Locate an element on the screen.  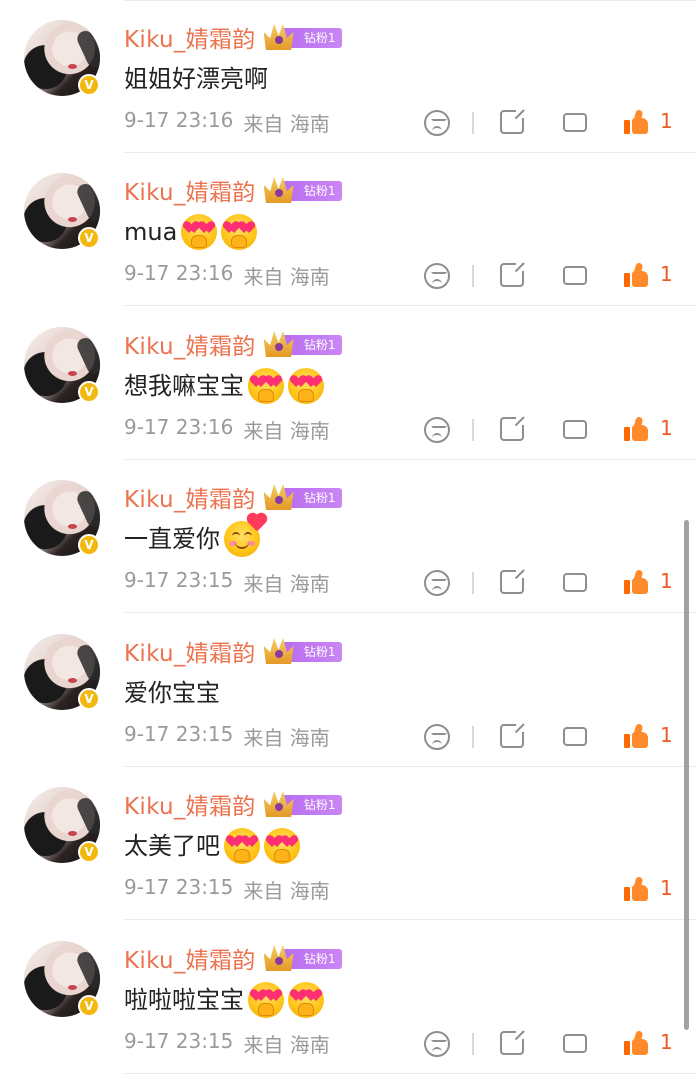
like-count: 1 is located at coordinates (666, 121).